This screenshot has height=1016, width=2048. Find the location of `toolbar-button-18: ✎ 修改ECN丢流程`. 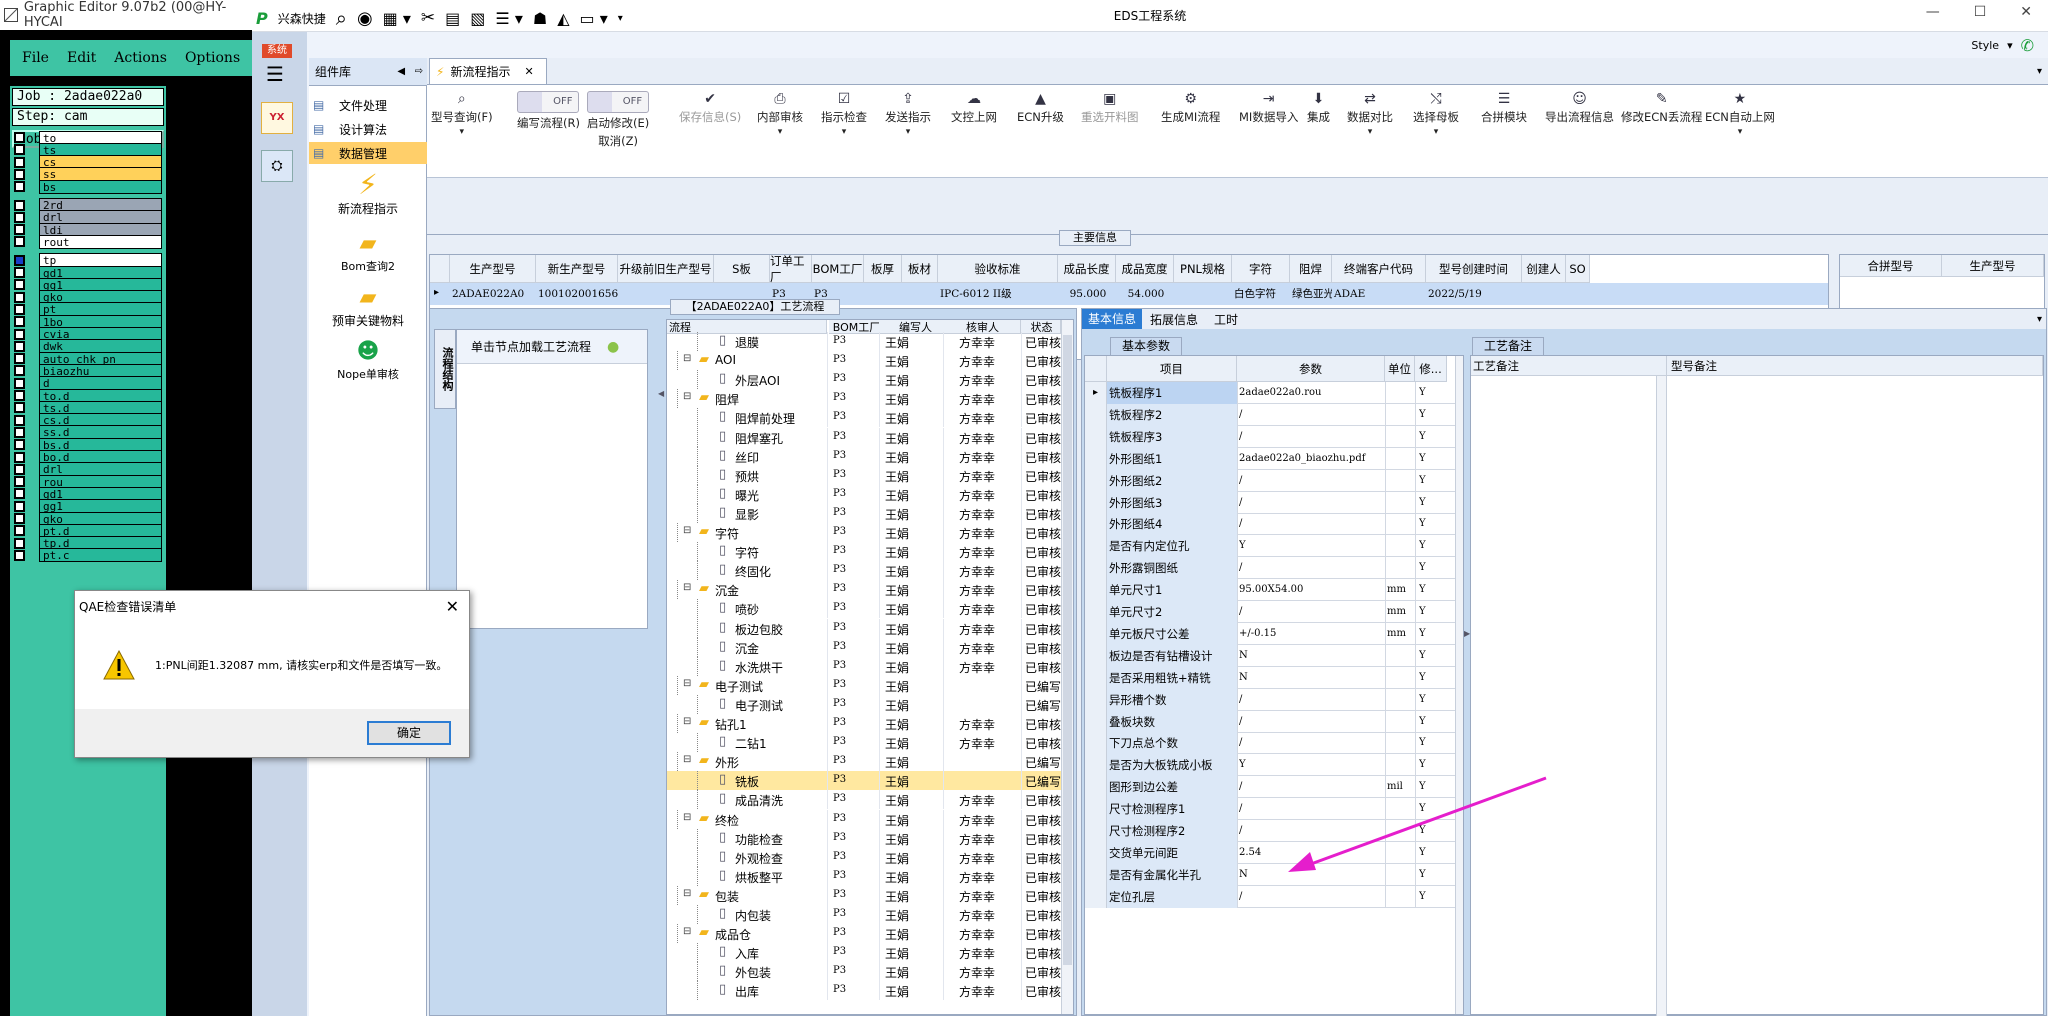

toolbar-button-18: ✎ 修改ECN丢流程 is located at coordinates (1661, 108).